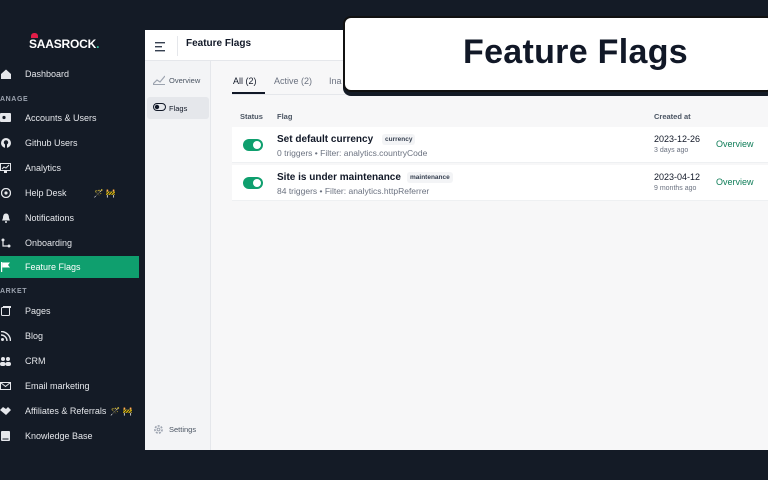  I want to click on flag-icon, so click(5, 266).